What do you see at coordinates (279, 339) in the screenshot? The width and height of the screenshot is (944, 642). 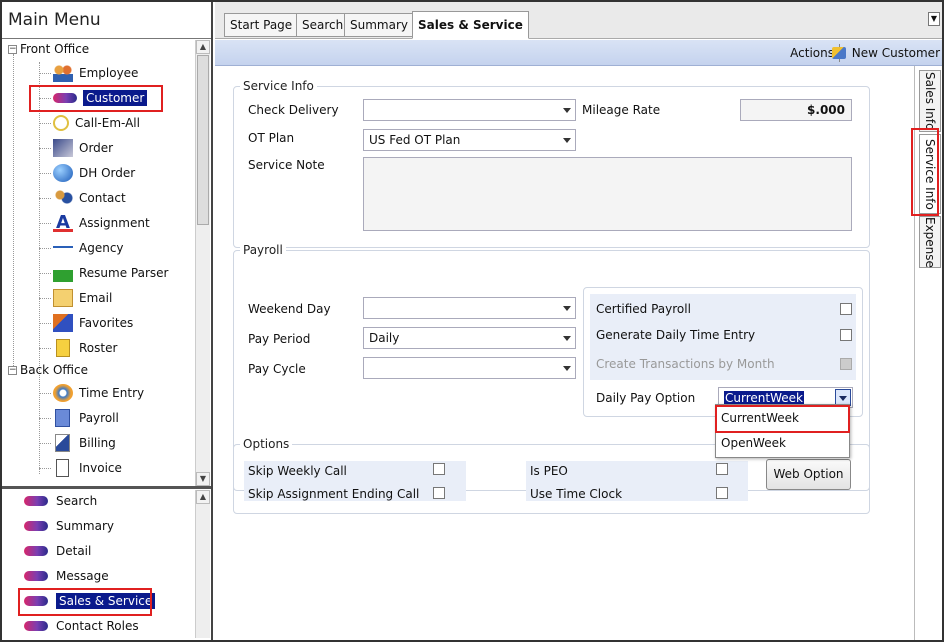 I see `pay-period-label: Pay Period` at bounding box center [279, 339].